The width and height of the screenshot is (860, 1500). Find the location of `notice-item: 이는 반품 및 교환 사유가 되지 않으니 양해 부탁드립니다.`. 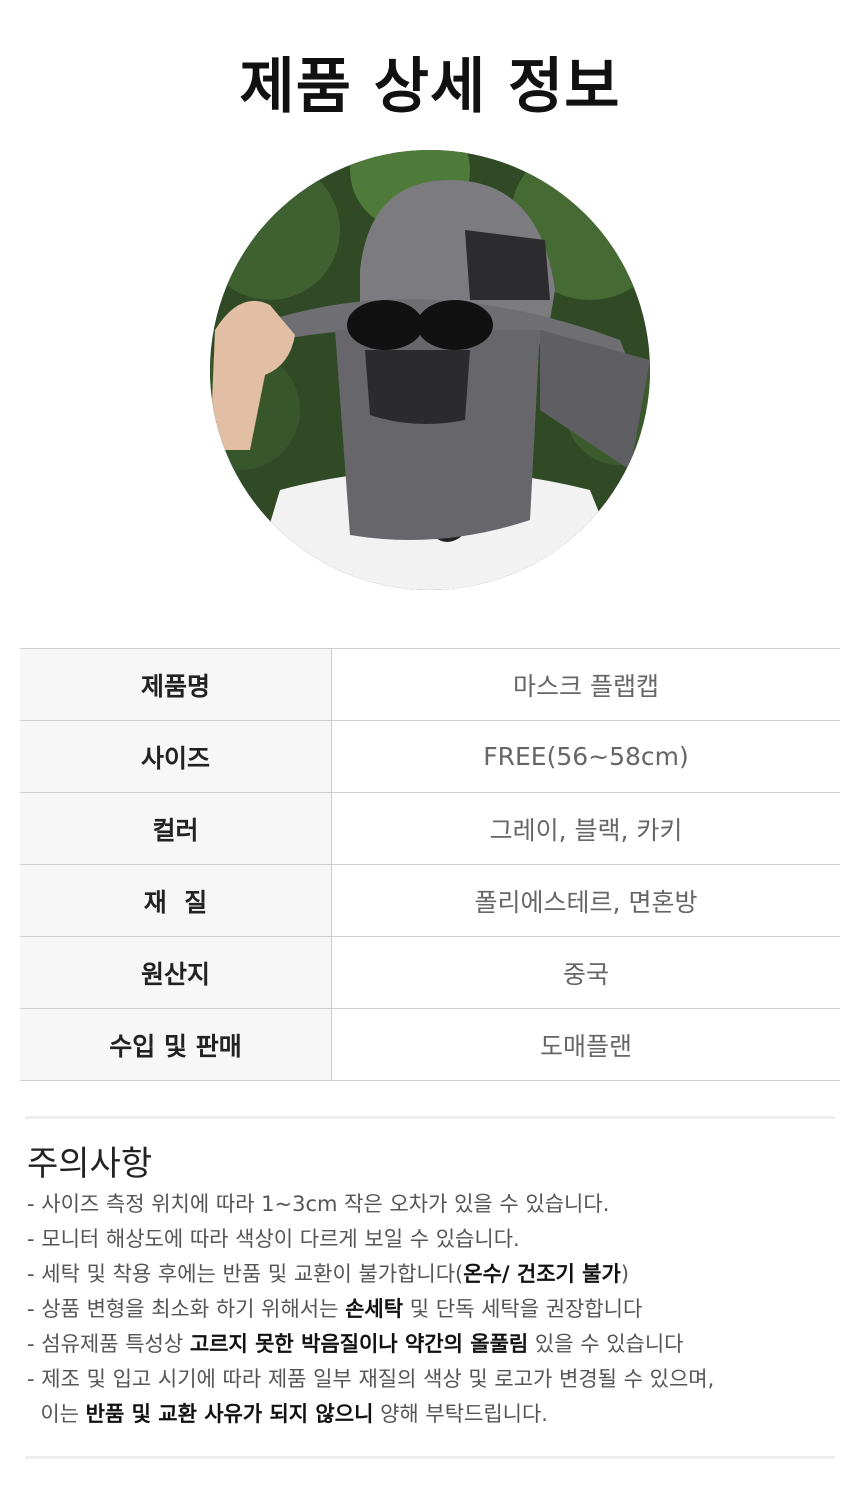

notice-item: 이는 반품 및 교환 사유가 되지 않으니 양해 부탁드립니다. is located at coordinates (287, 1414).